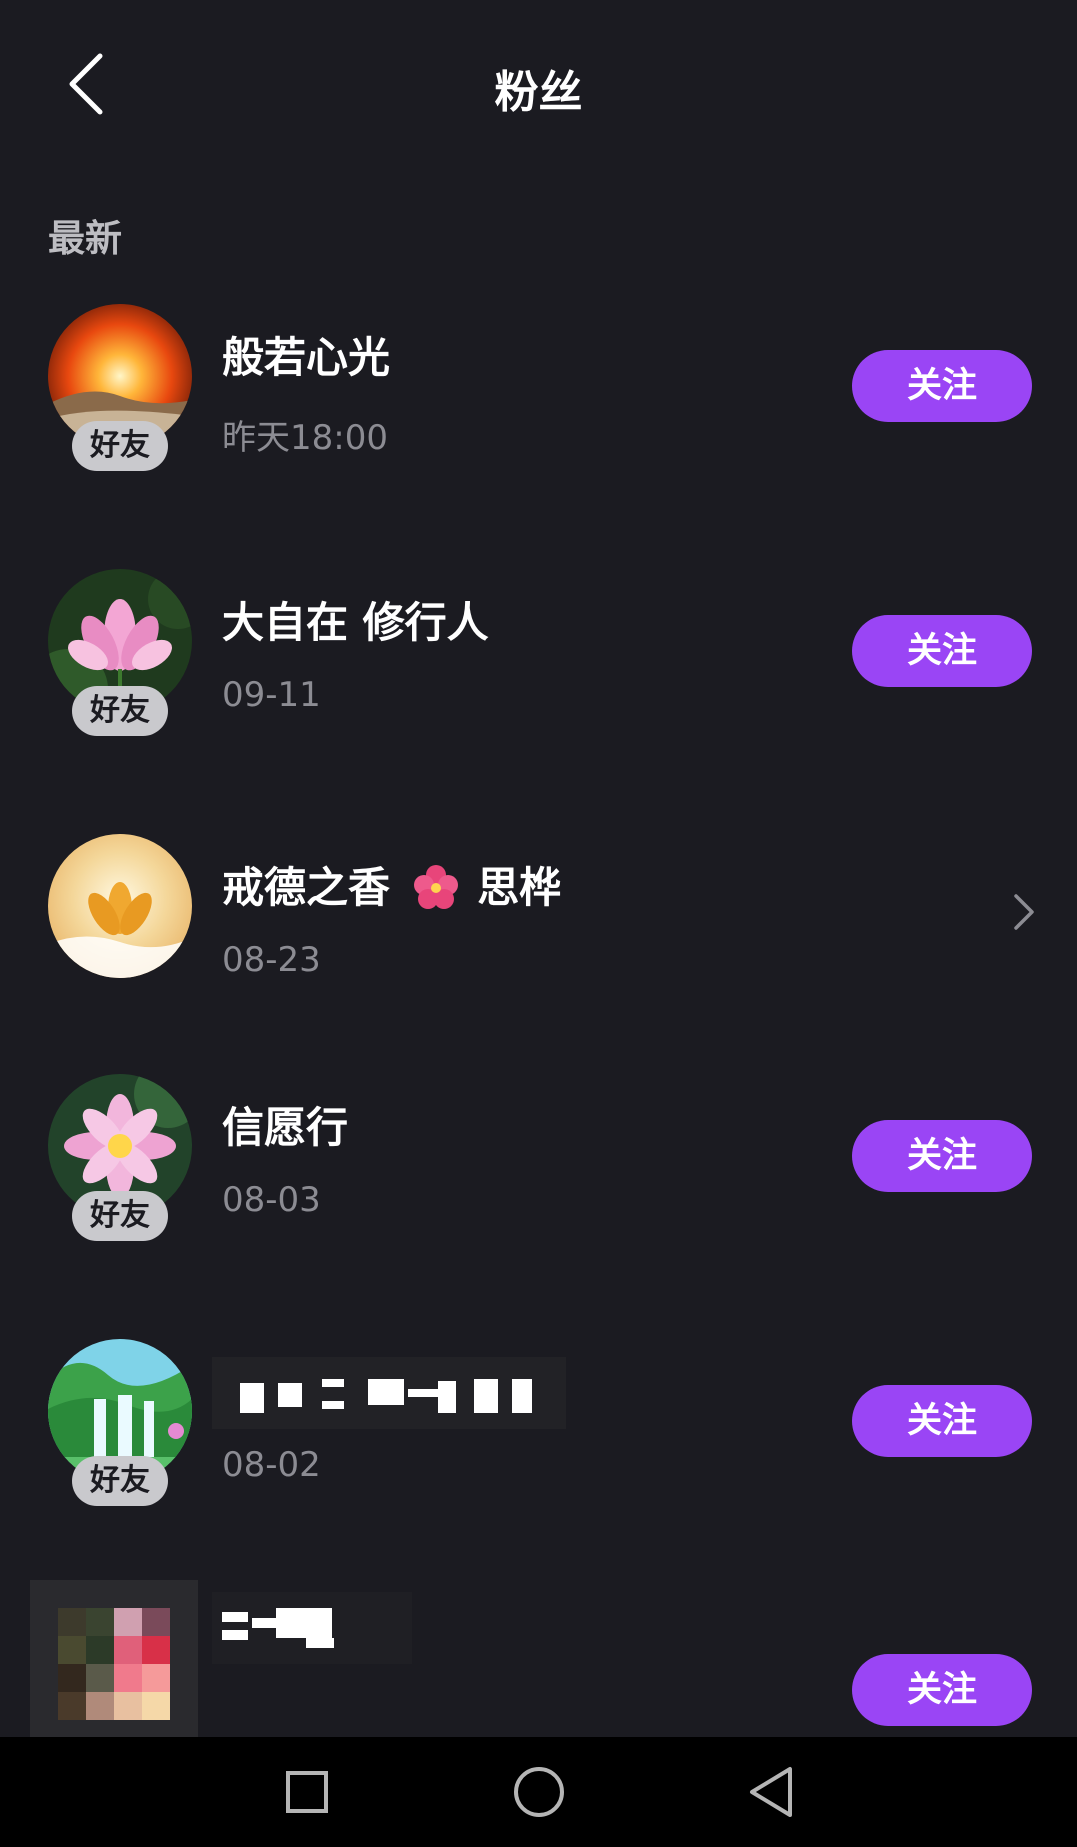 This screenshot has width=1077, height=1847. I want to click on fan-name-text: 戒德之香, so click(306, 887).